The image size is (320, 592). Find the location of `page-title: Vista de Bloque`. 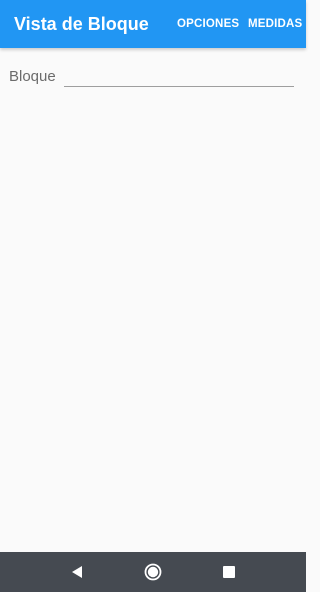

page-title: Vista de Bloque is located at coordinates (81, 24).